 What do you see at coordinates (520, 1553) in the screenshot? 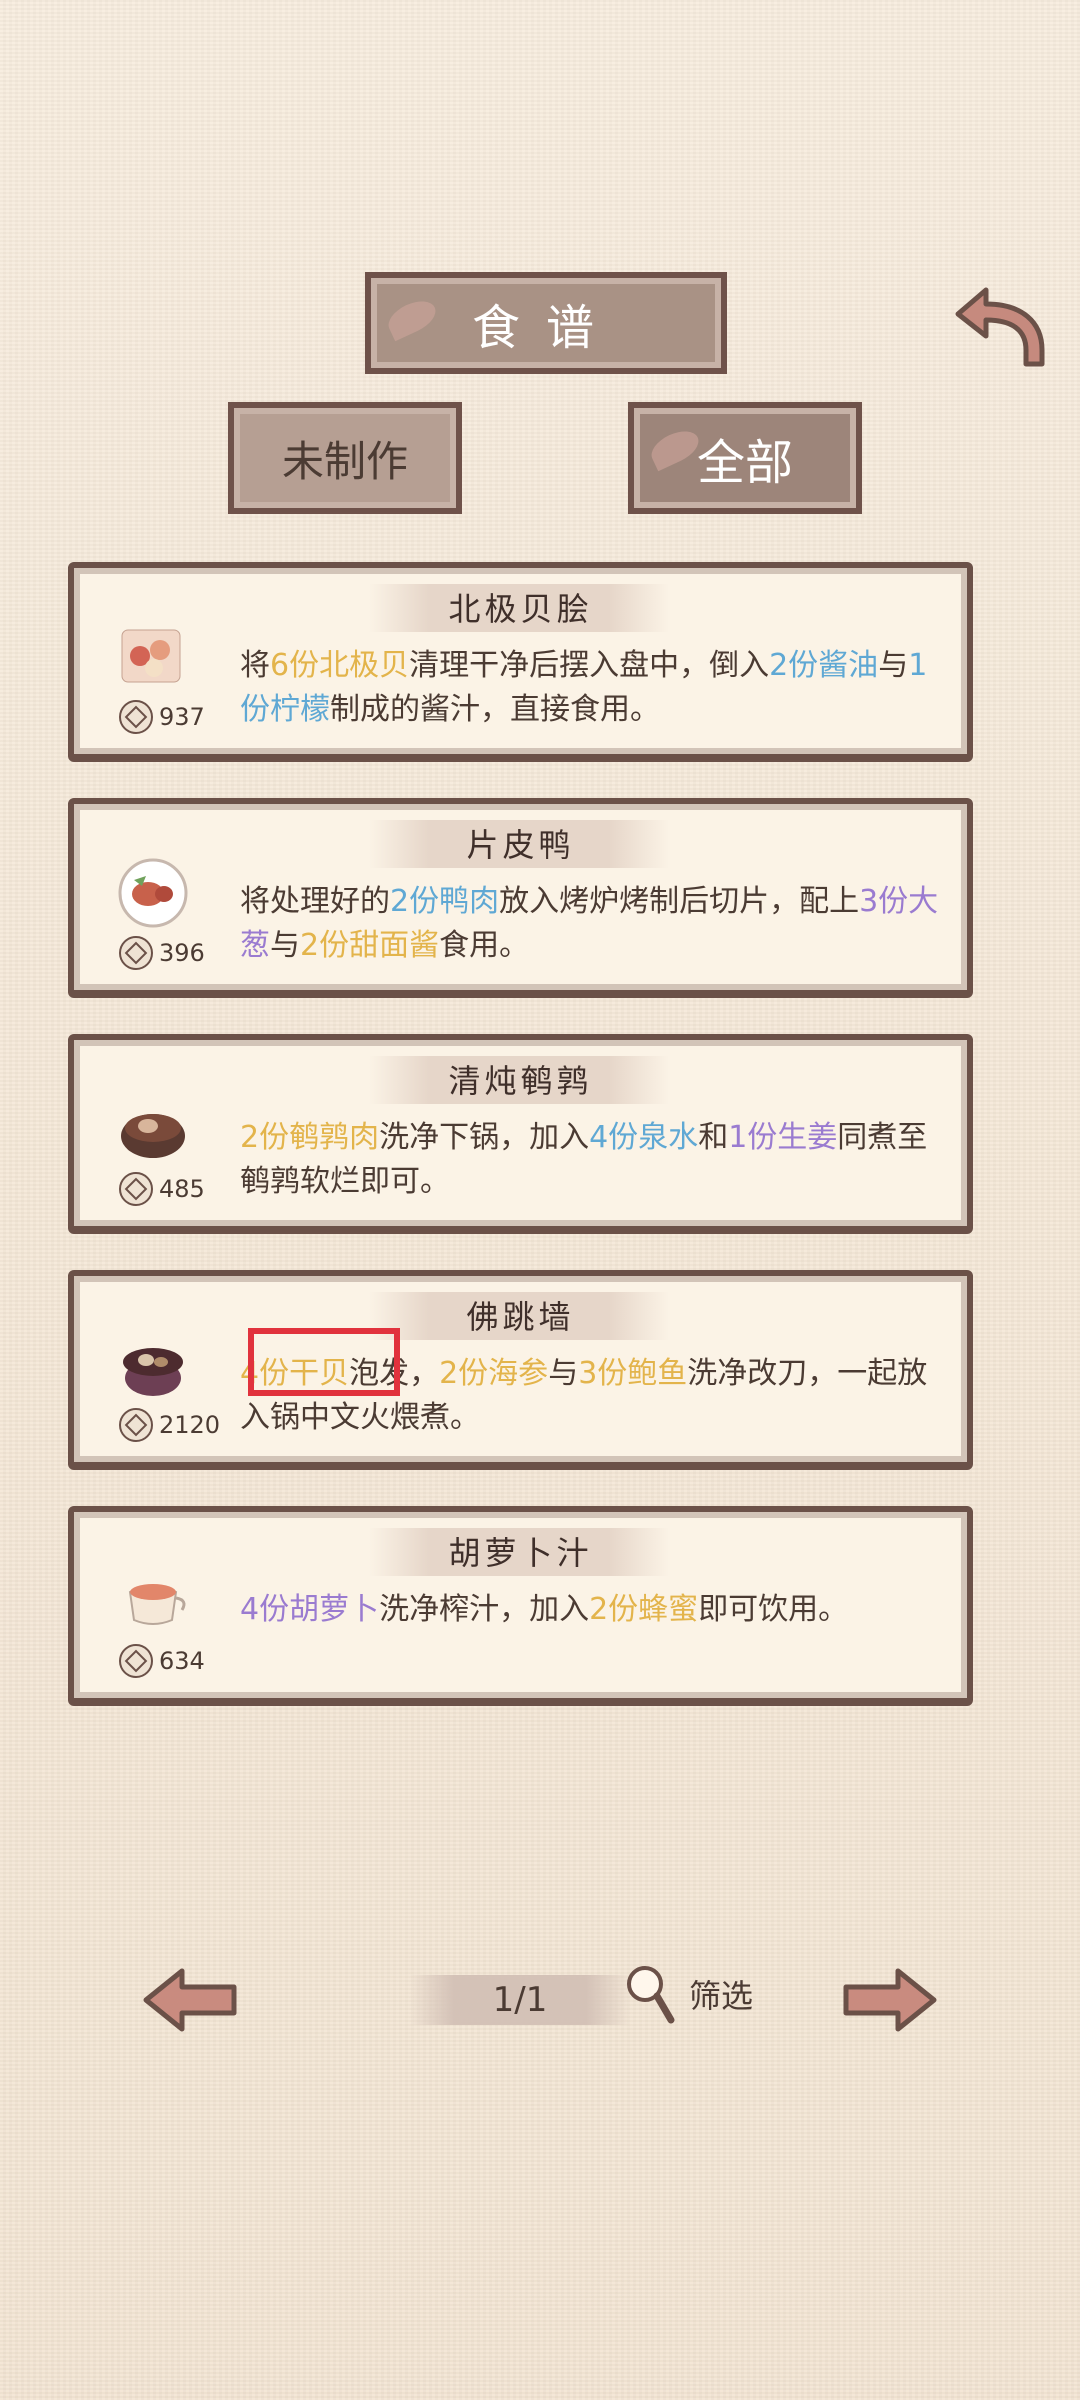
I see `recipe-name: 胡萝卜汁` at bounding box center [520, 1553].